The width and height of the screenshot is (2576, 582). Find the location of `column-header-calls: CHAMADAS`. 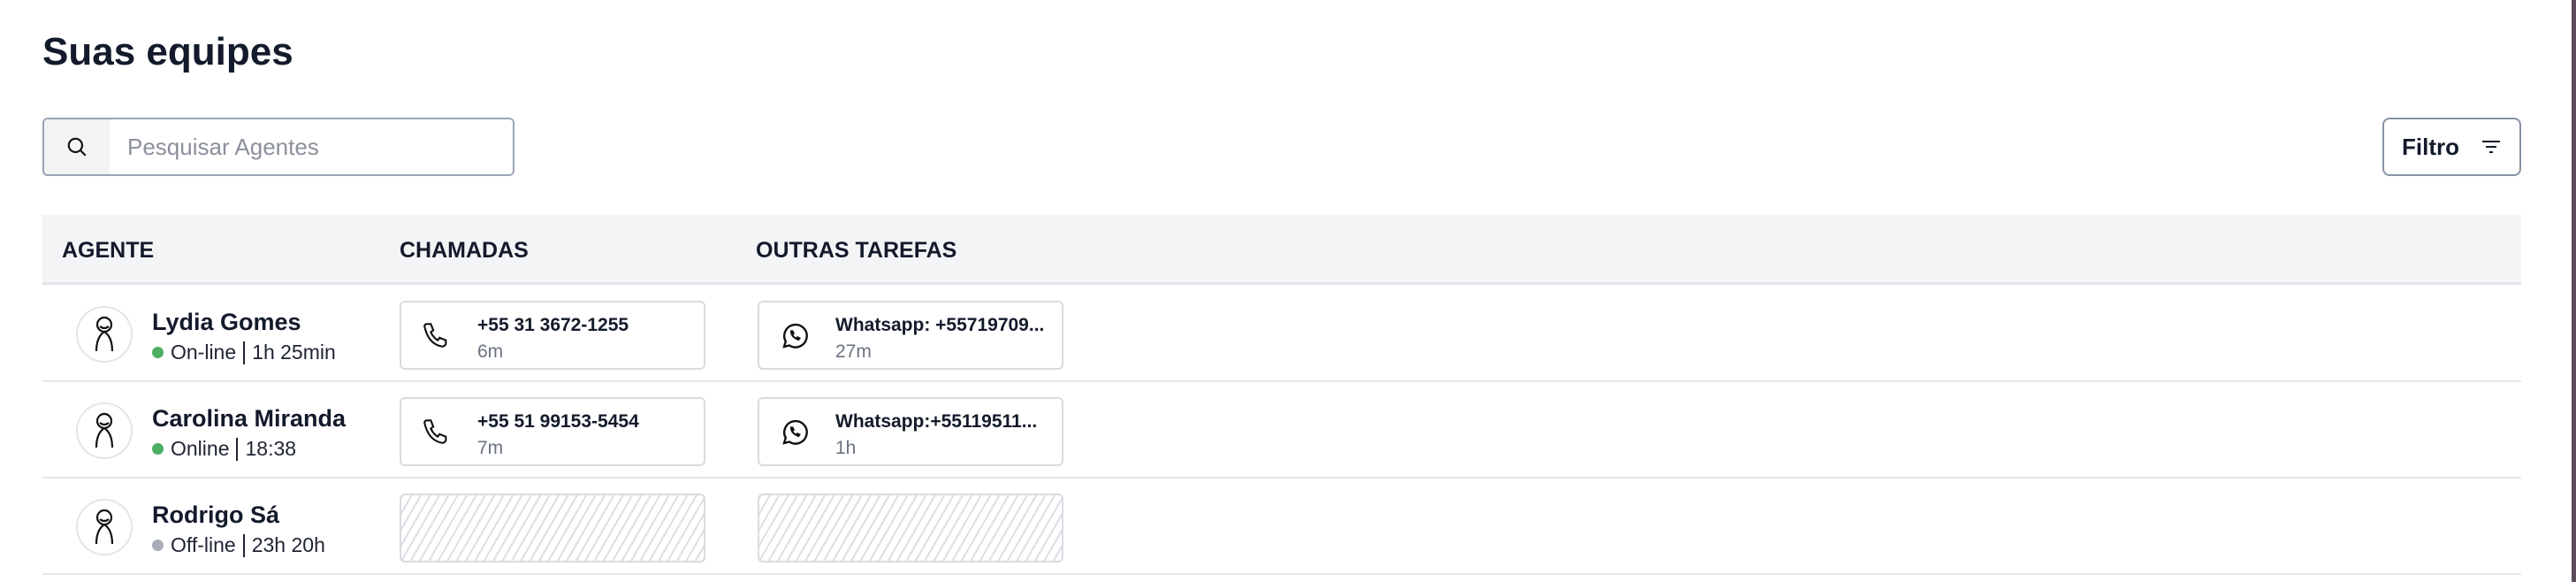

column-header-calls: CHAMADAS is located at coordinates (464, 251).